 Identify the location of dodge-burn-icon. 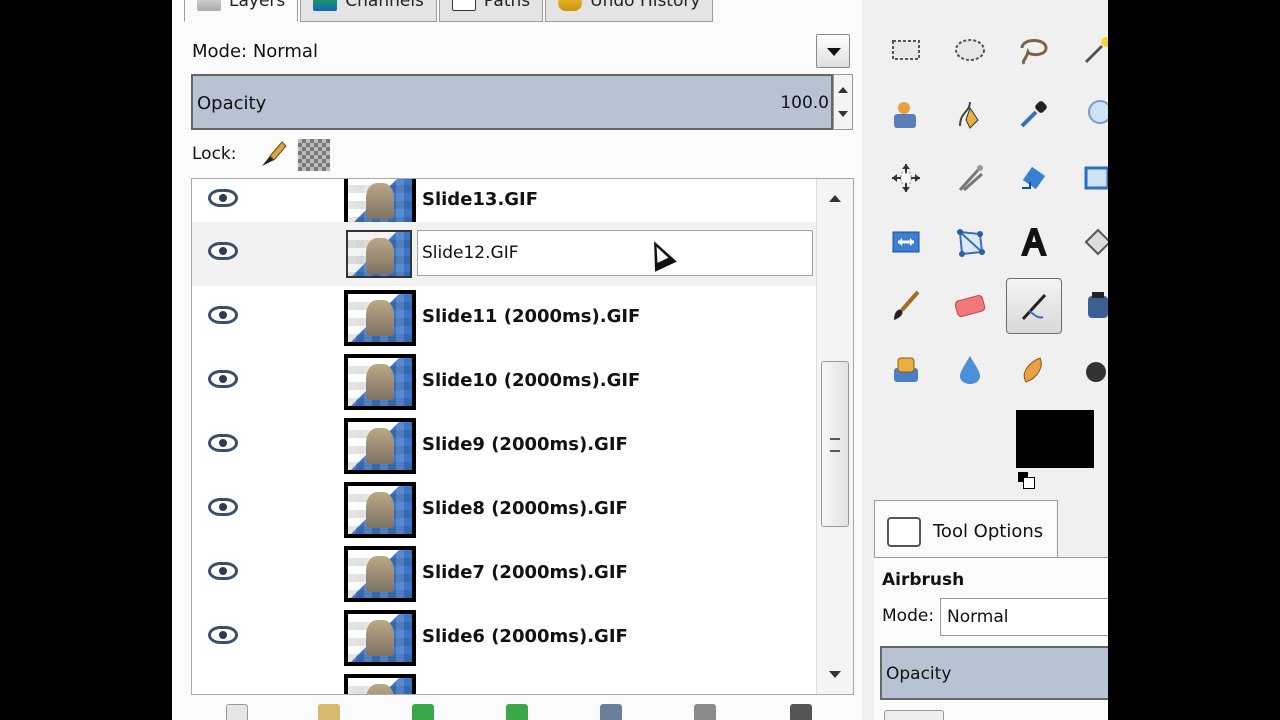
(1089, 370).